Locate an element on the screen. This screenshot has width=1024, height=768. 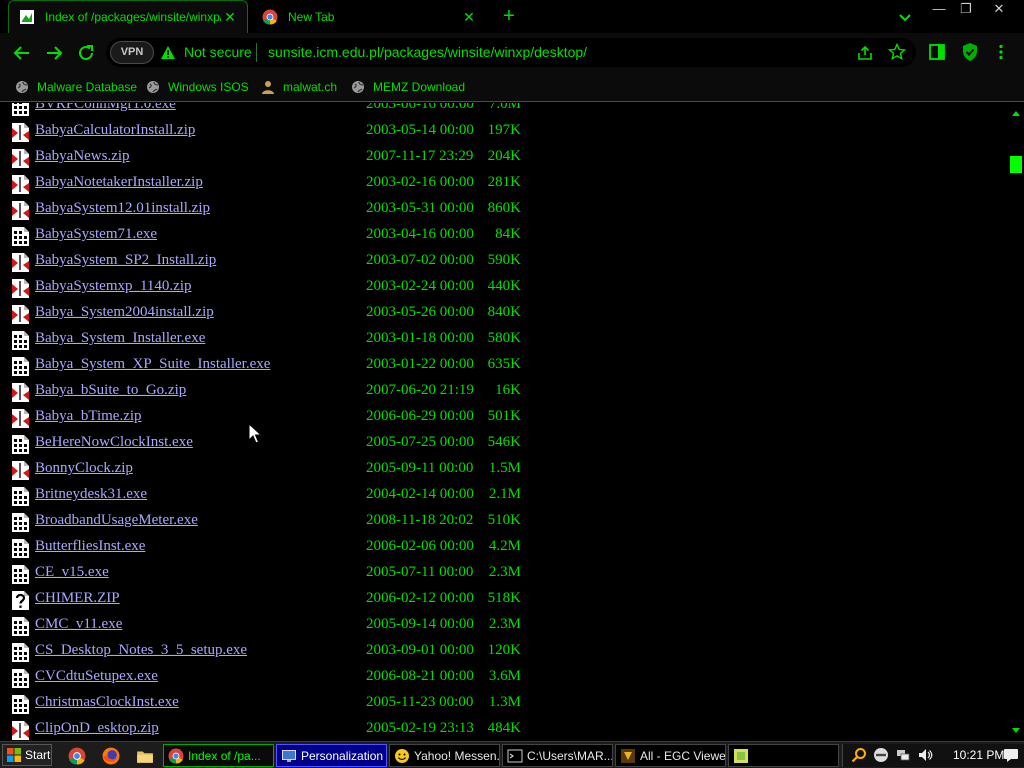
table-row: CMC_v11.exe 2005-09-14 00:00 2.3M is located at coordinates (500, 626).